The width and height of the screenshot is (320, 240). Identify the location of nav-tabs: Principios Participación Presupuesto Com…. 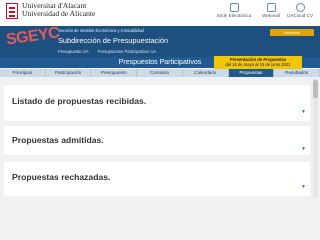
(160, 73).